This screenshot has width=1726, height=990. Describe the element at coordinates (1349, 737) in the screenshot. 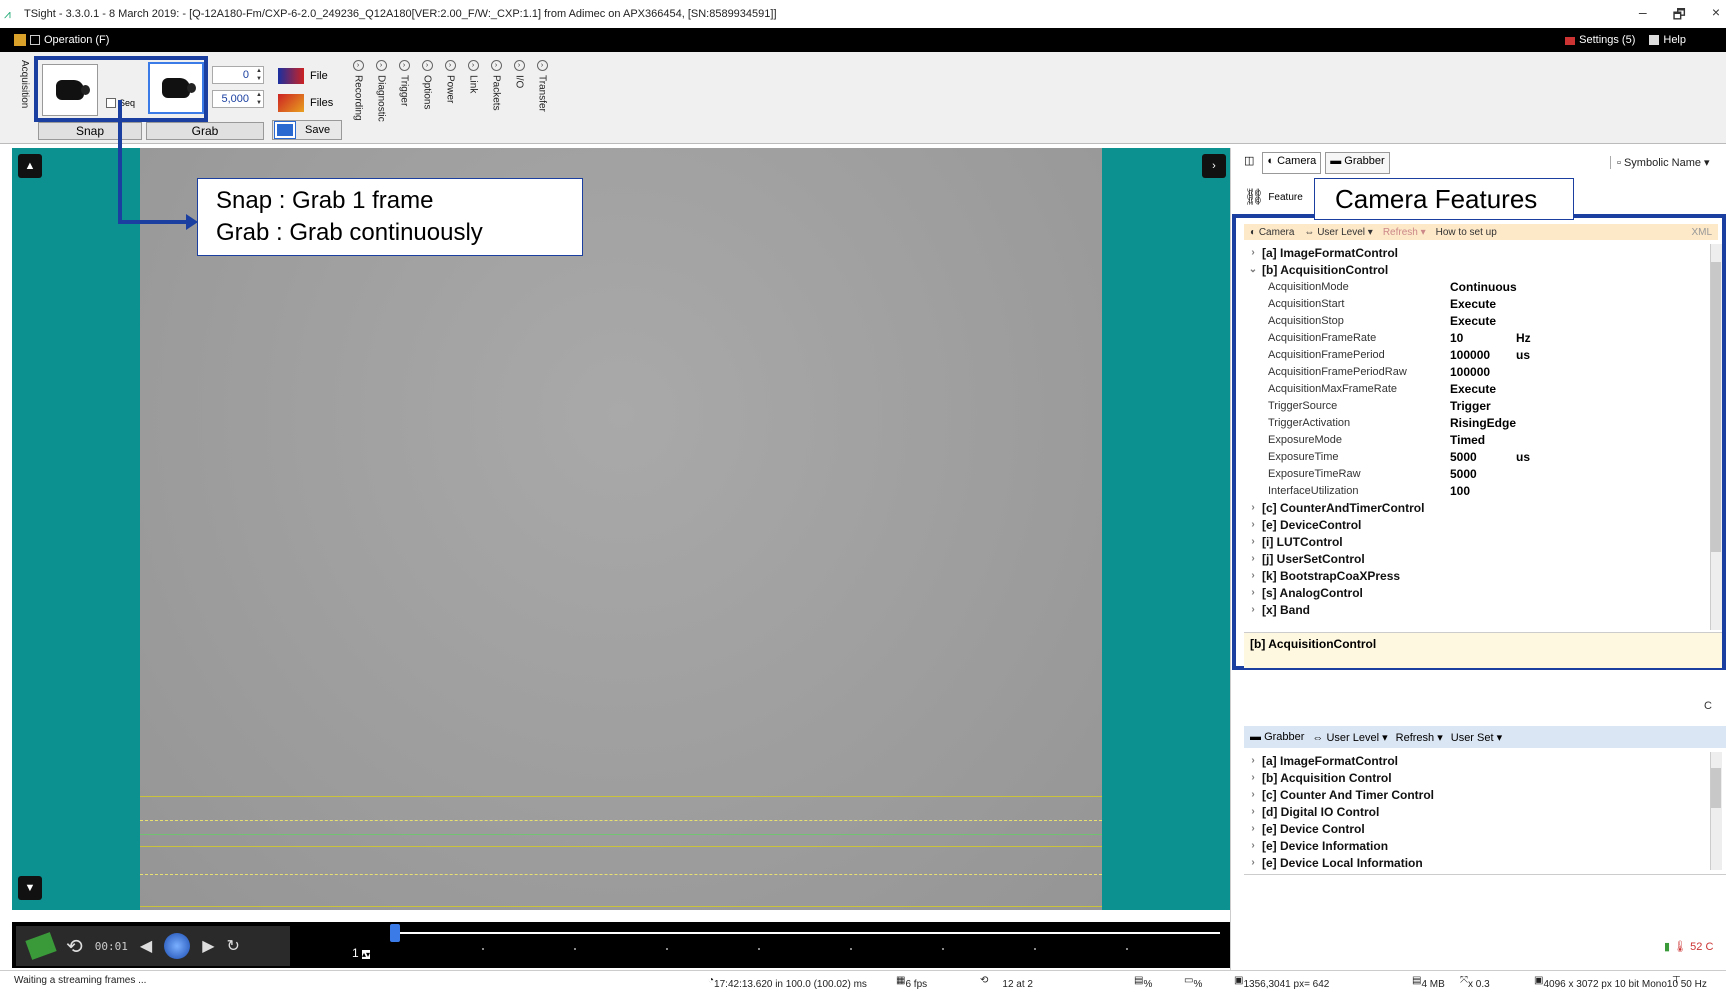

I see `grabber-user-level-dropdown: ⇔ User Level ▾` at that location.